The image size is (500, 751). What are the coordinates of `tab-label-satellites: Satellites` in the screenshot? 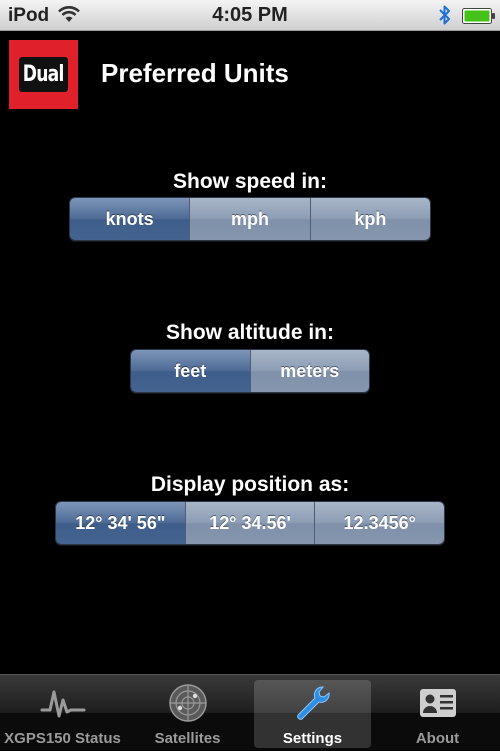 It's located at (187, 738).